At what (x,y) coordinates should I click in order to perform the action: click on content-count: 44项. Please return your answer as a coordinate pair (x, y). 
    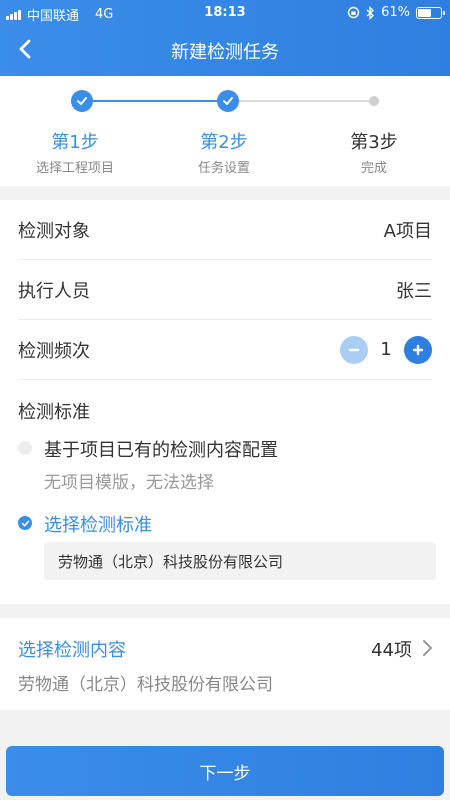
    Looking at the image, I should click on (391, 650).